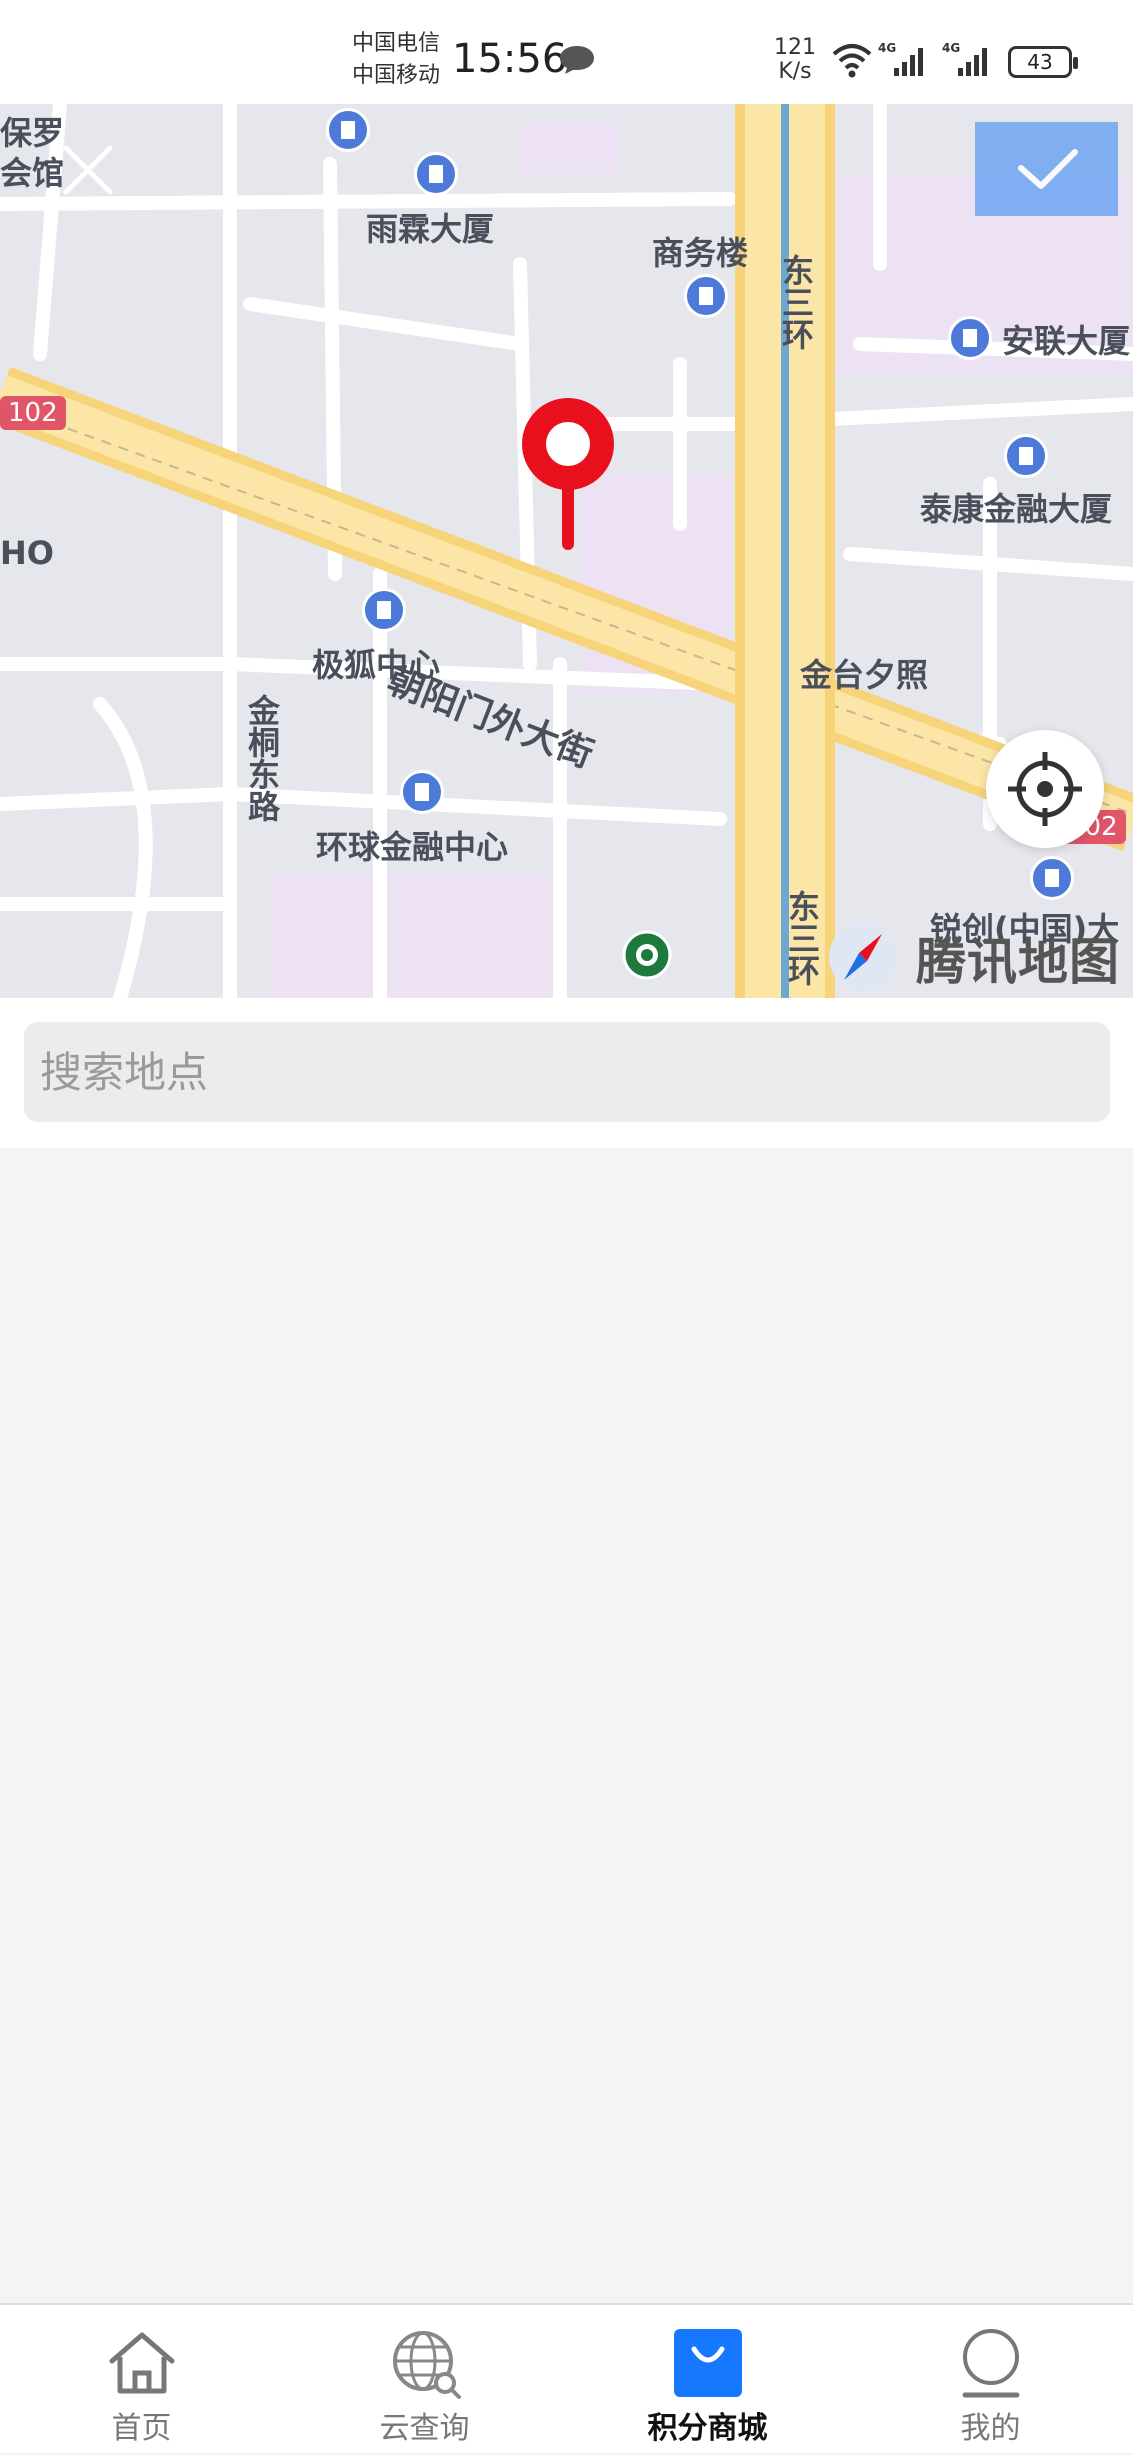 This screenshot has height=2455, width=1133. I want to click on tab-label: 首页, so click(141, 2428).